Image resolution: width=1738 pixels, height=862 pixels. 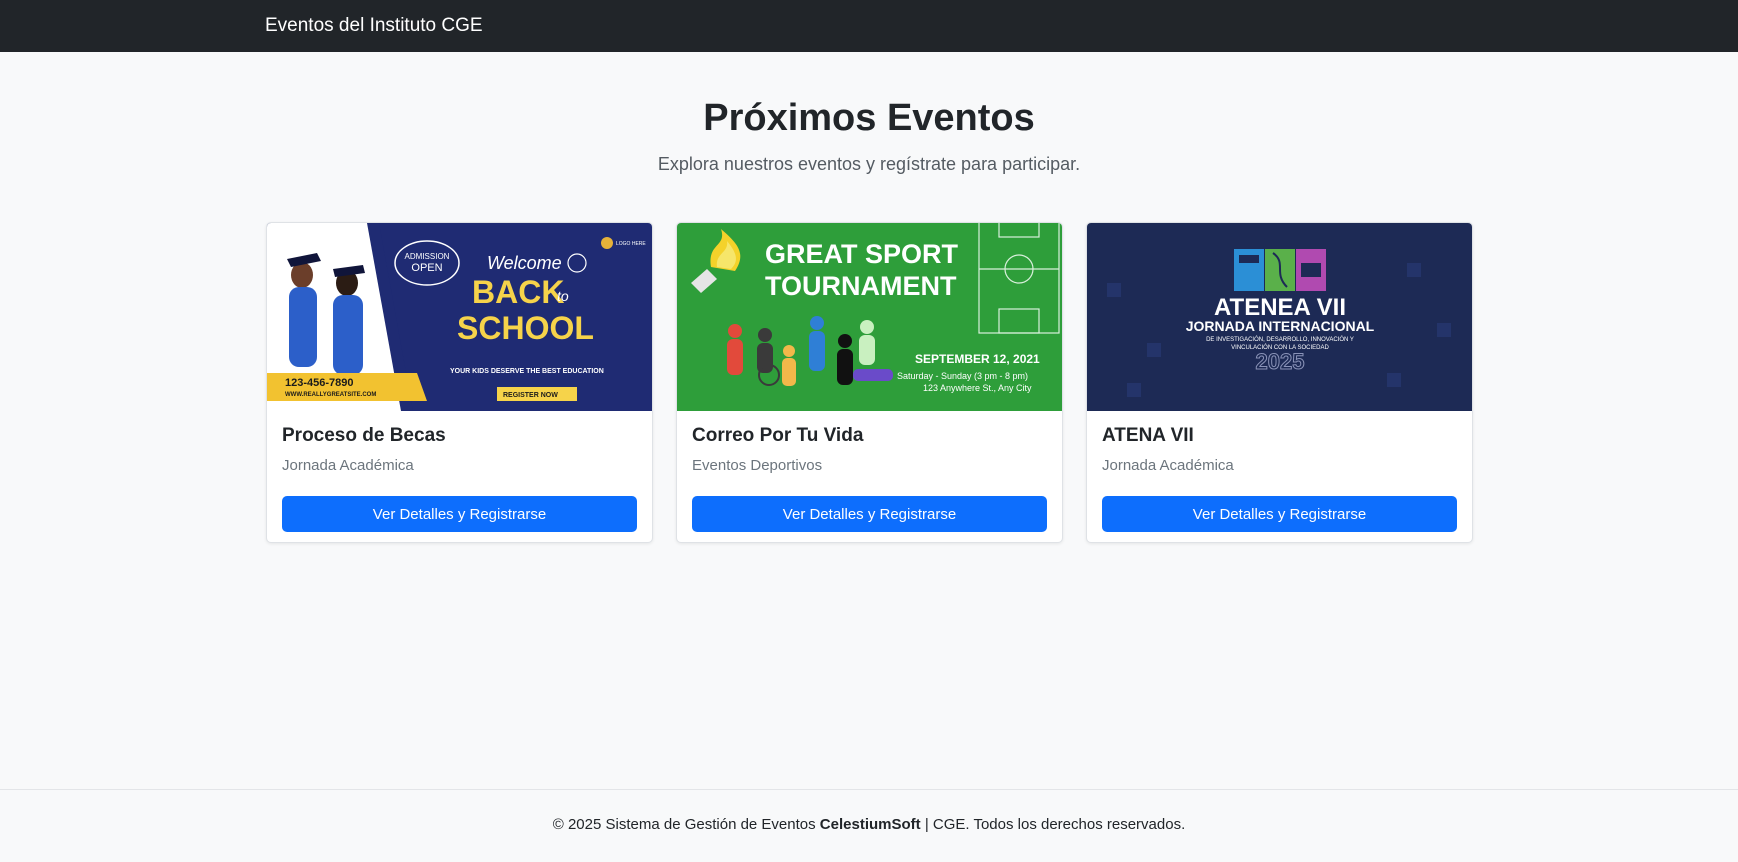 I want to click on open-text: OPEN, so click(x=426, y=268).